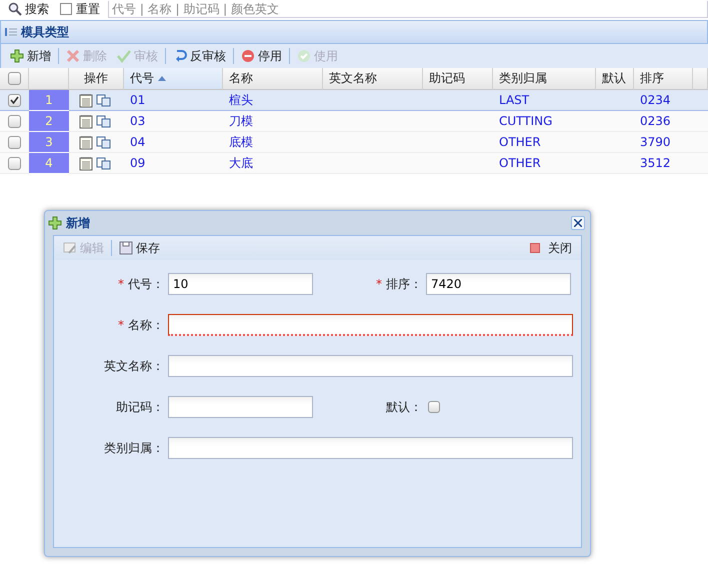 The width and height of the screenshot is (708, 587). Describe the element at coordinates (498, 284) in the screenshot. I see `input-field: 7420` at that location.